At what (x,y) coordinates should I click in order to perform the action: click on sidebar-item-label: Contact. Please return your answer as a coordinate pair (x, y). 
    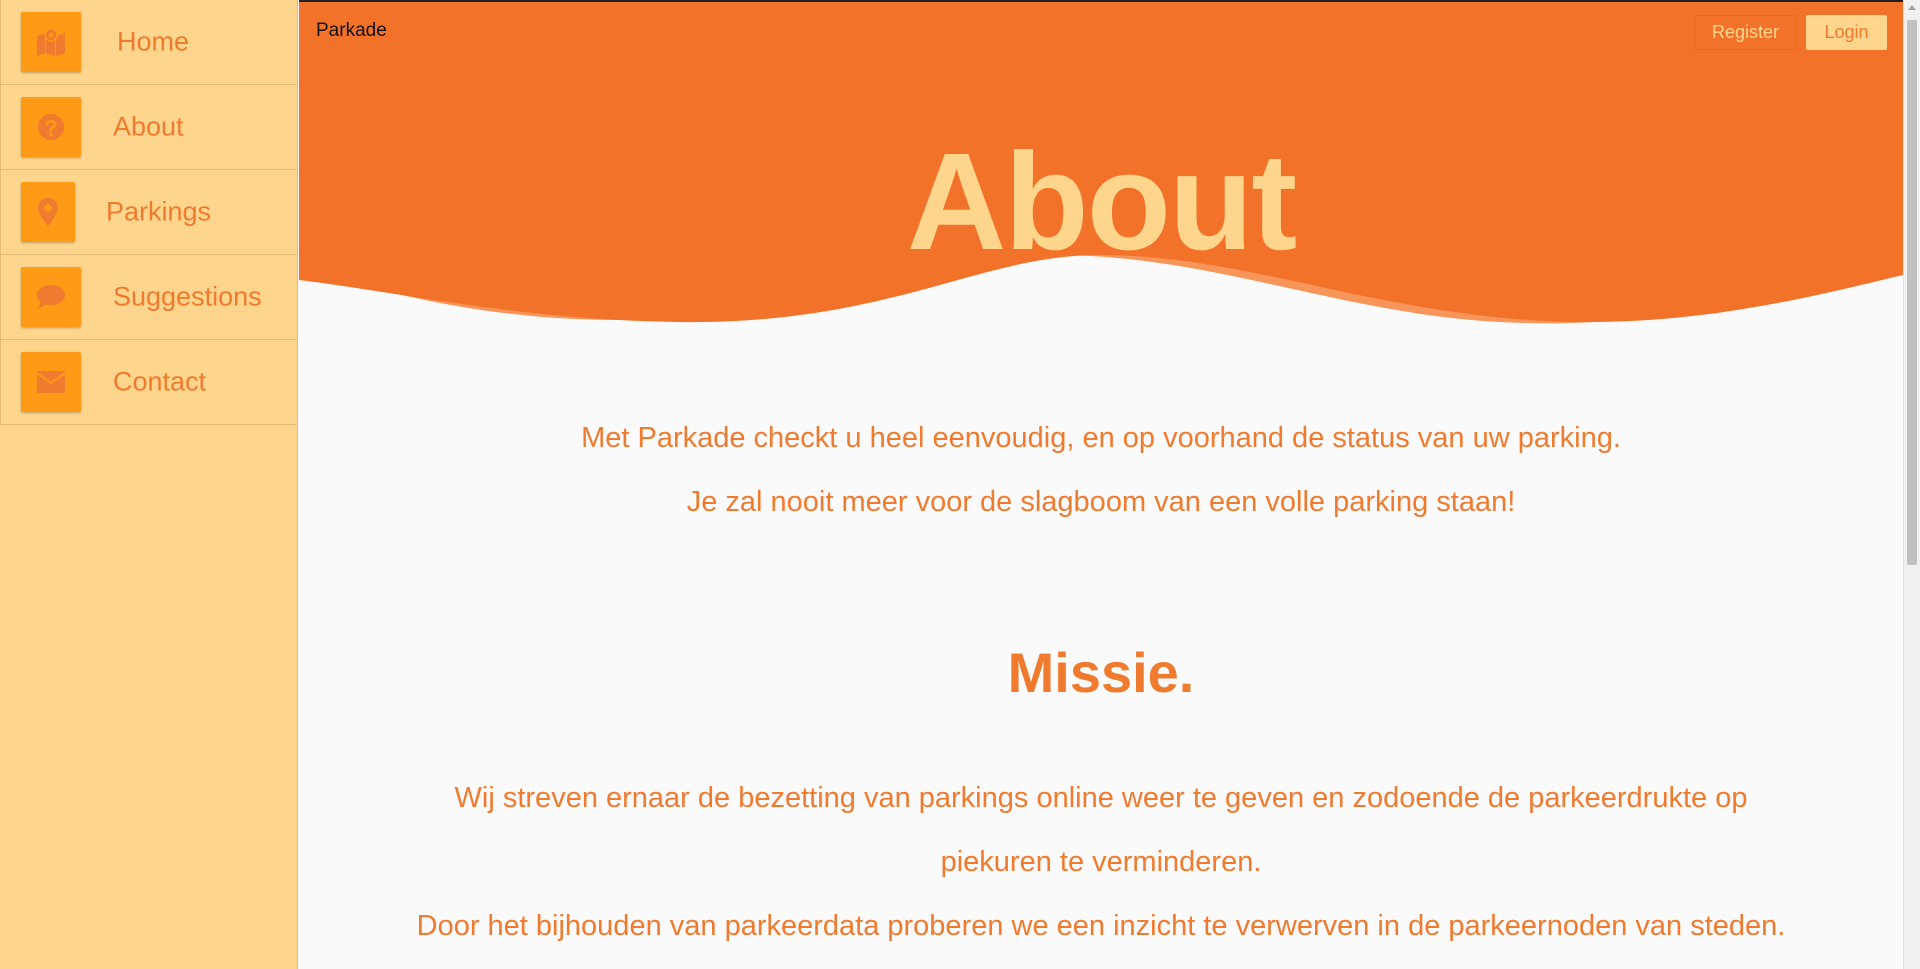
    Looking at the image, I should click on (160, 381).